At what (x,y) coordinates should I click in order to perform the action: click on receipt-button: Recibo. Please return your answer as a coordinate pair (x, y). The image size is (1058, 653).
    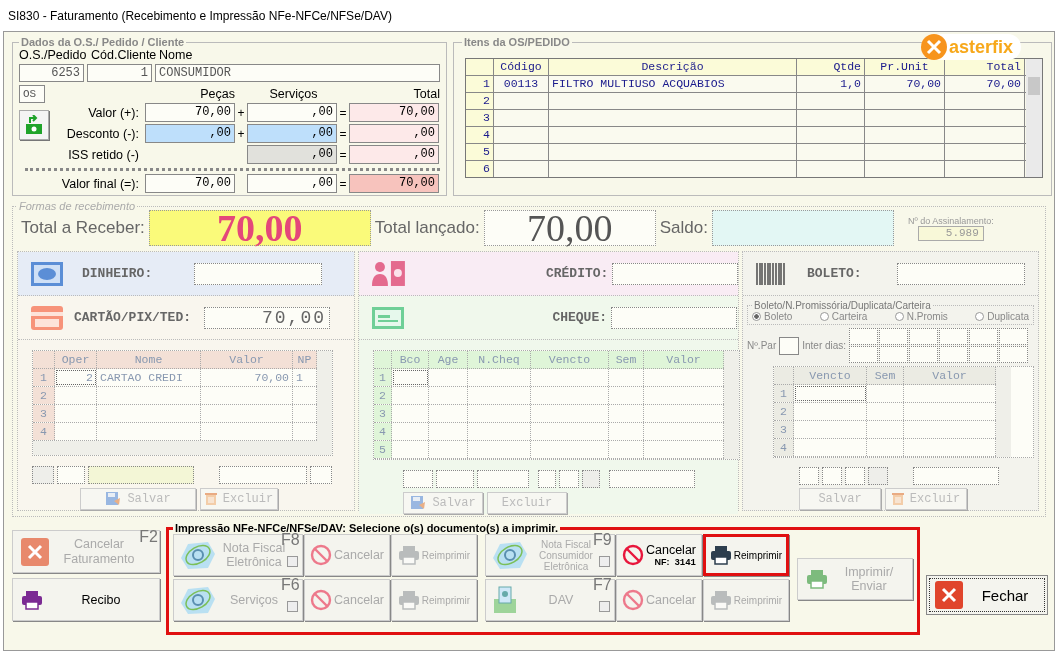
    Looking at the image, I should click on (86, 599).